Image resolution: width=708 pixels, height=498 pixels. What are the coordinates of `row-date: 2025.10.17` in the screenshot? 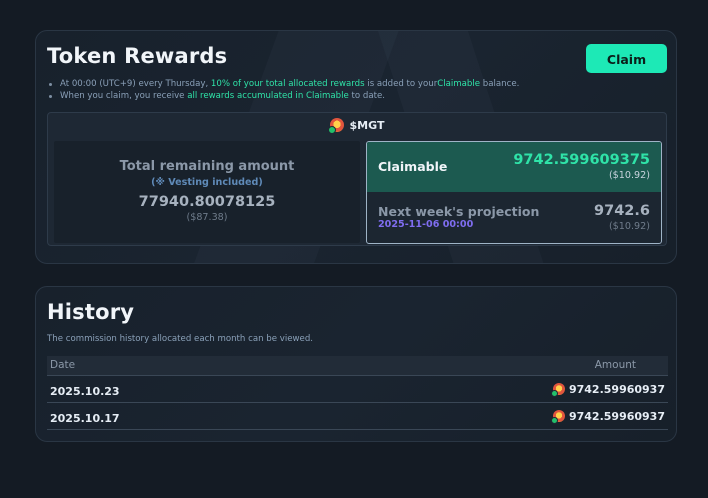 It's located at (85, 418).